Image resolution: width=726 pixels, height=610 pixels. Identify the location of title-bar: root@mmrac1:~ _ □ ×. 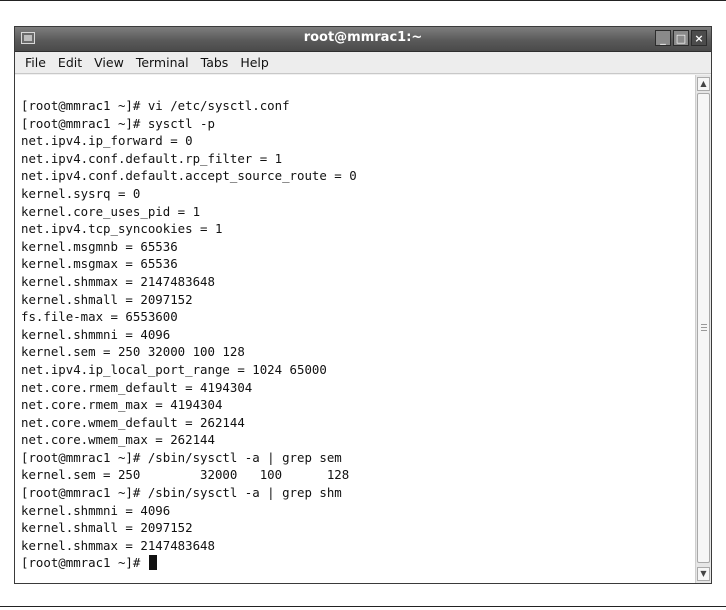
(363, 39).